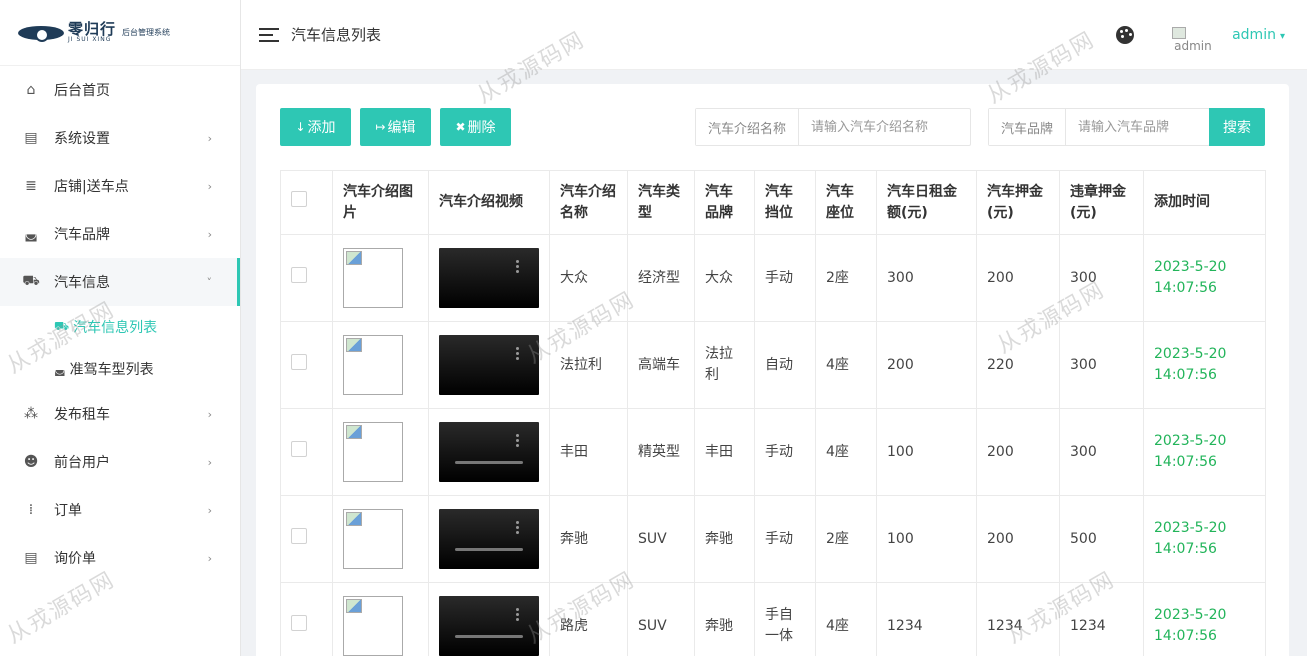 Image resolution: width=1307 pixels, height=656 pixels. What do you see at coordinates (380, 127) in the screenshot?
I see `edit-icon: ↦` at bounding box center [380, 127].